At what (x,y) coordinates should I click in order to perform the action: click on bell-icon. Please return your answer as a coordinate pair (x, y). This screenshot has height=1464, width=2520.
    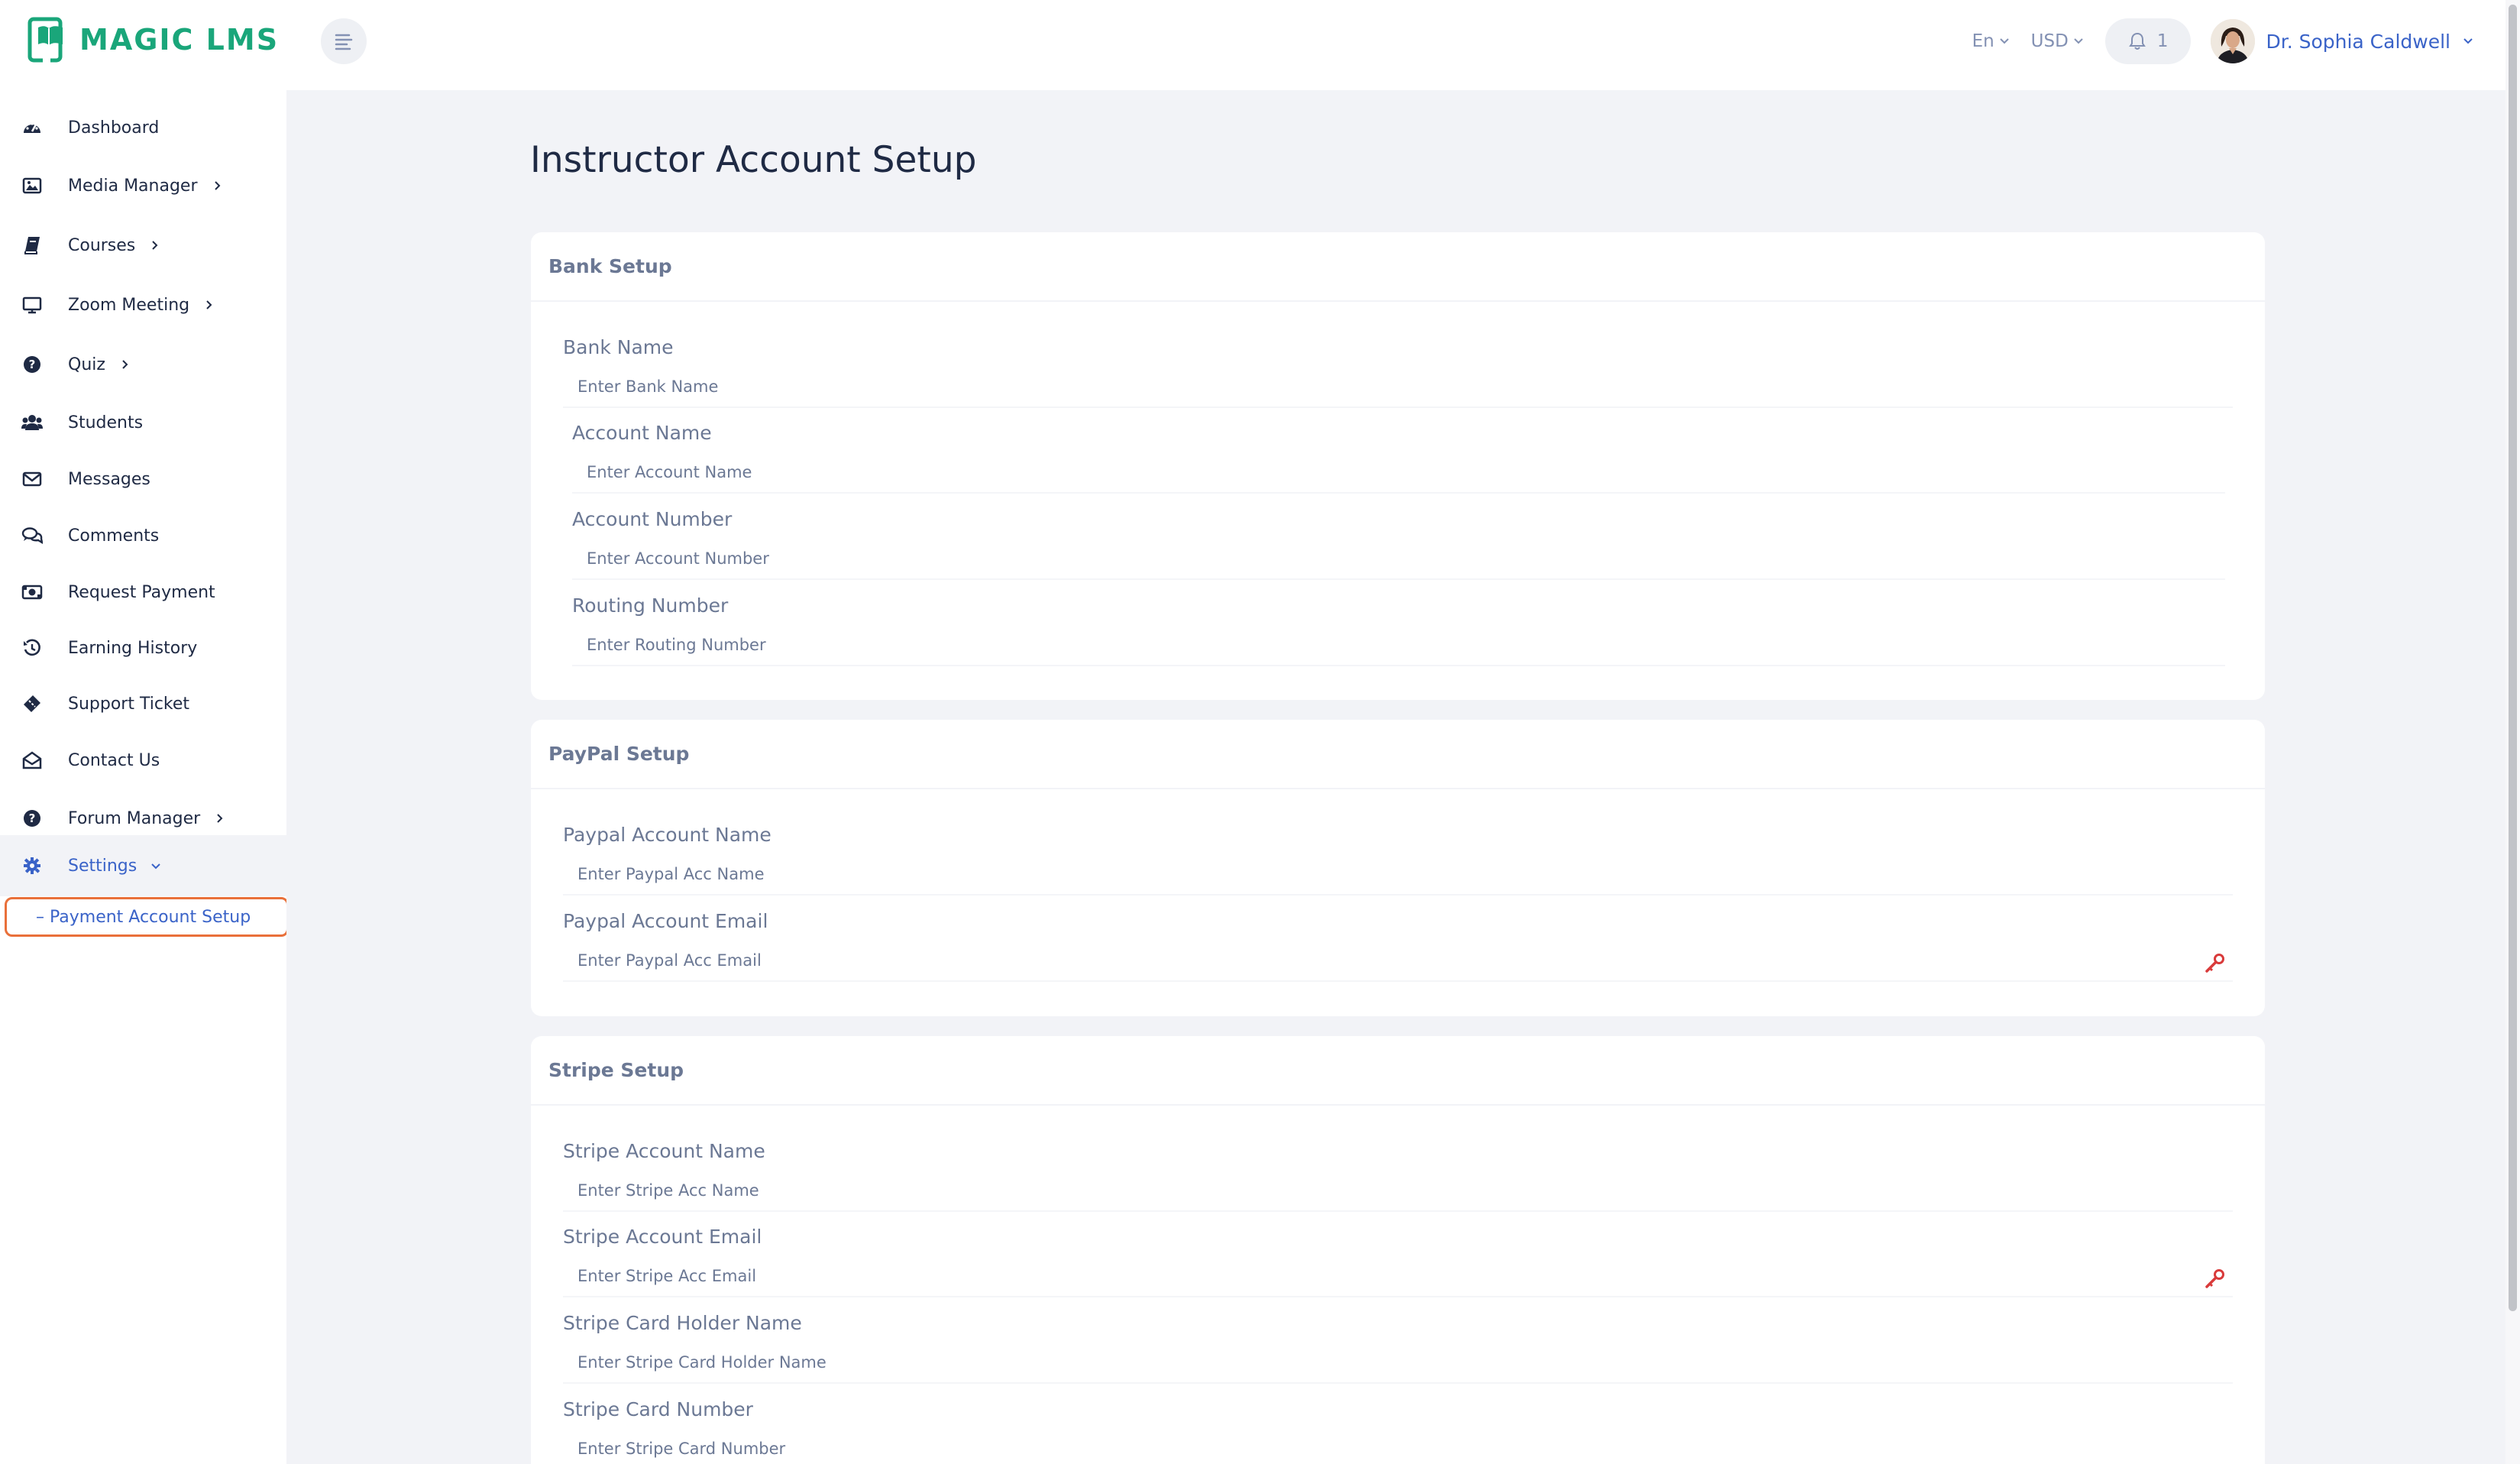
    Looking at the image, I should click on (2137, 41).